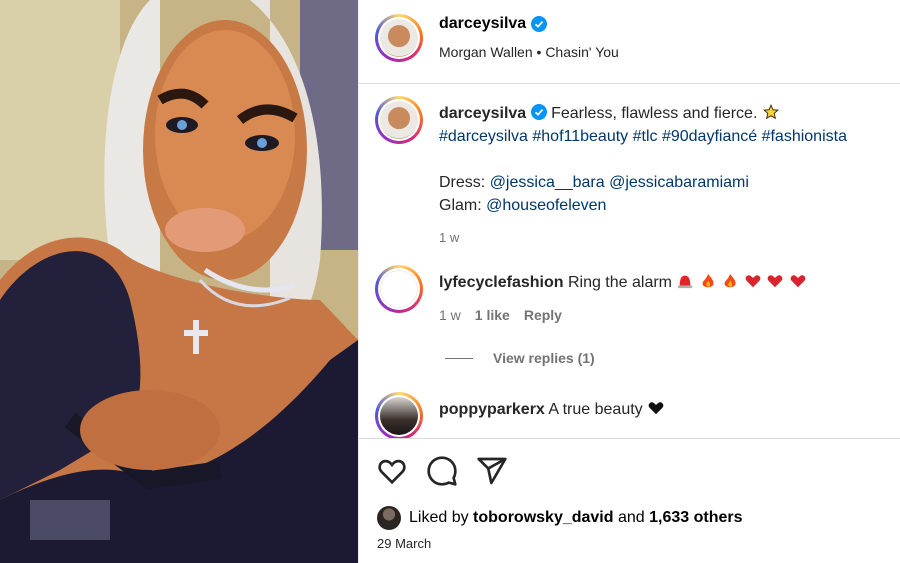 This screenshot has height=563, width=900. Describe the element at coordinates (439, 517) in the screenshot. I see `liked-by-prefix: Liked by` at that location.